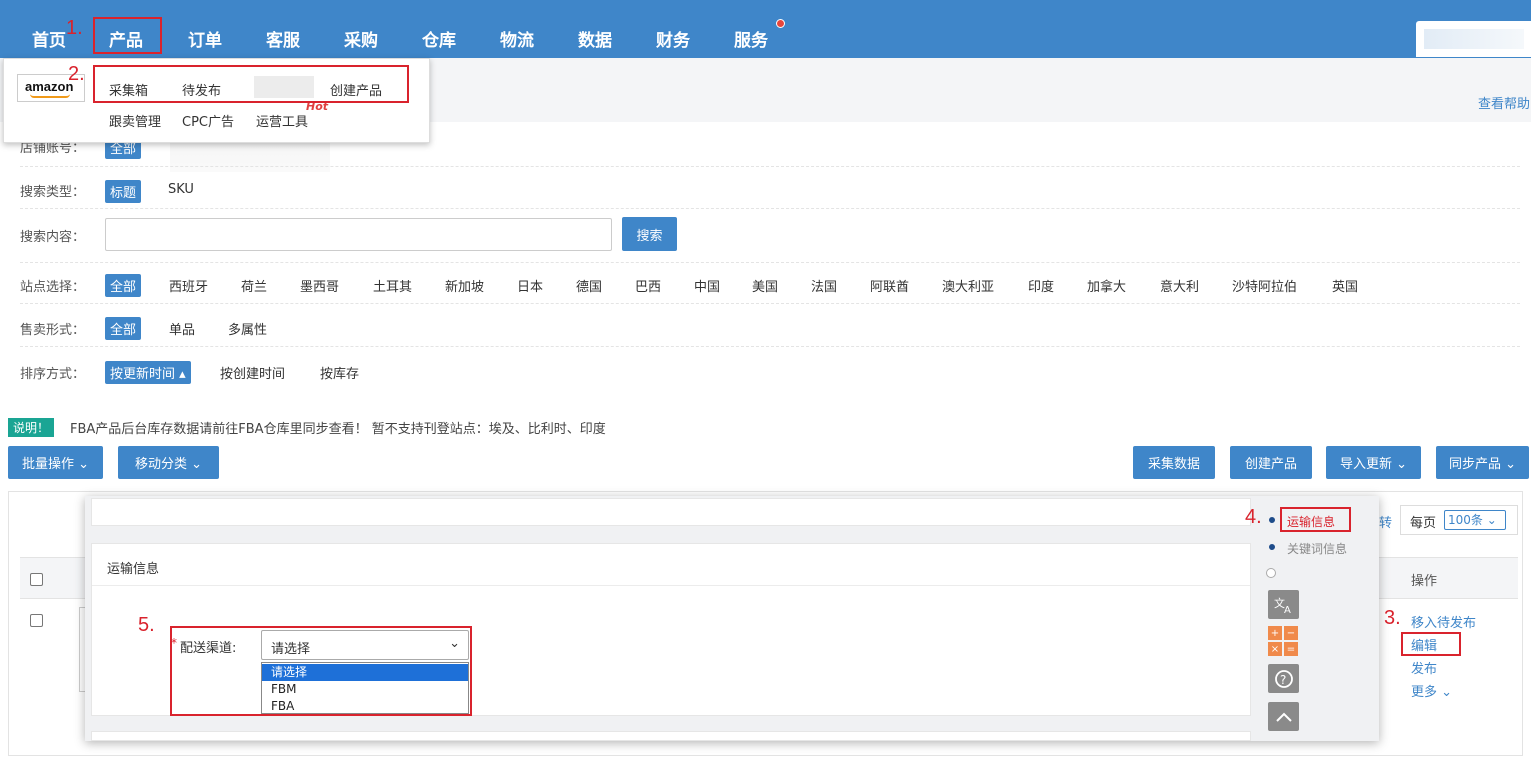 The width and height of the screenshot is (1531, 768). Describe the element at coordinates (317, 106) in the screenshot. I see `hot-badge: Hot` at that location.